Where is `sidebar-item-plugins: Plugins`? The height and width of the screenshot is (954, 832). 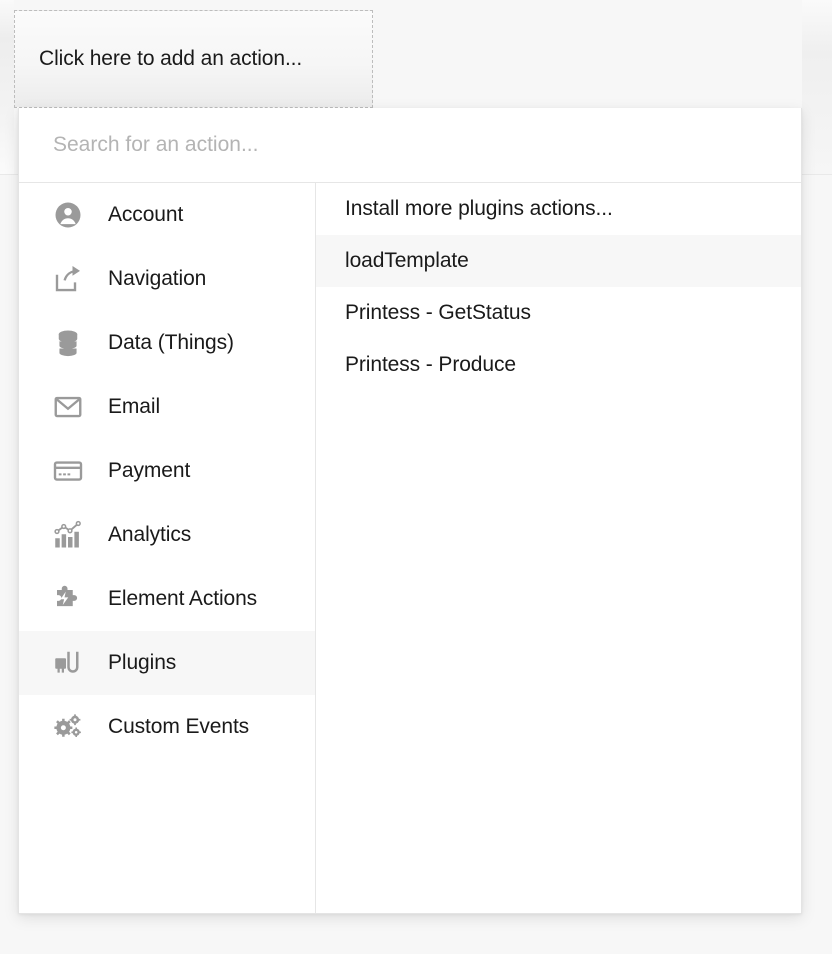
sidebar-item-plugins: Plugins is located at coordinates (167, 663).